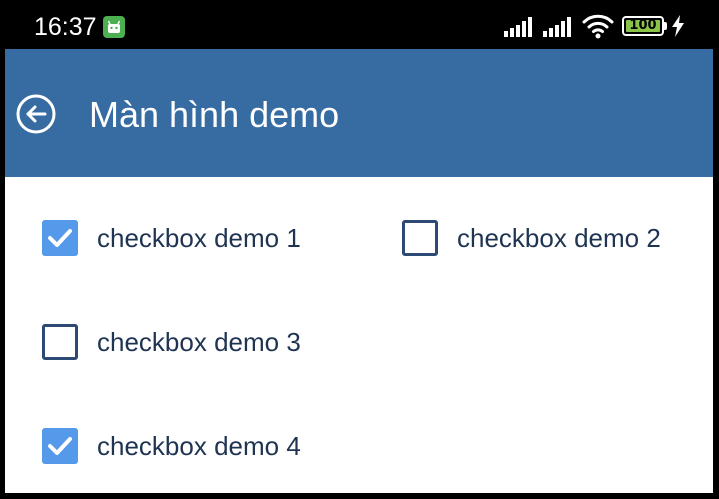 The height and width of the screenshot is (499, 719). I want to click on android-notification-icon, so click(114, 27).